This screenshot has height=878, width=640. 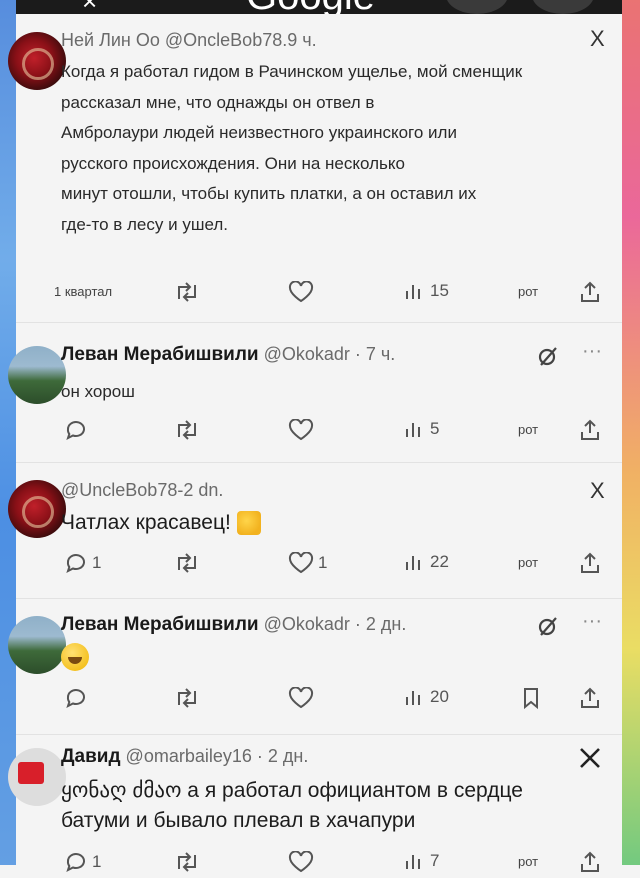 I want to click on tweet-text: Чатлах красавец!, so click(x=161, y=523).